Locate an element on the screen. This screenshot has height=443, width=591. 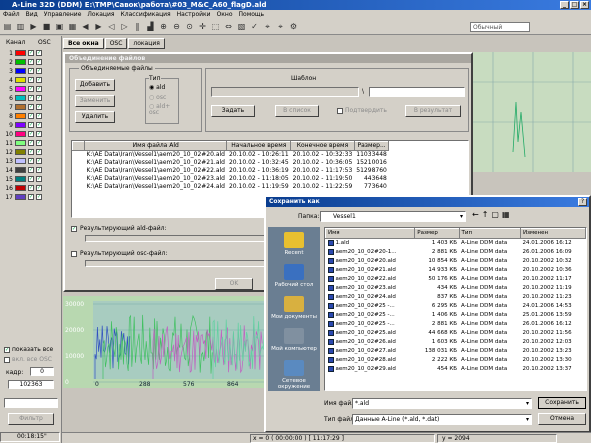
stop-icon: ■ is located at coordinates (46, 26).